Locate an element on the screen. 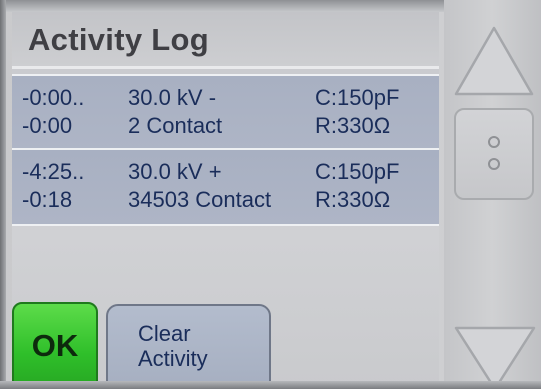 Image resolution: width=541 pixels, height=389 pixels. frame-bottom-edge is located at coordinates (270, 385).